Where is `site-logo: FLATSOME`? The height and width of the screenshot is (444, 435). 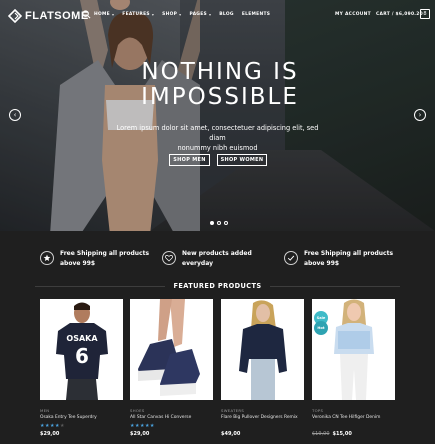 site-logo: FLATSOME is located at coordinates (48, 16).